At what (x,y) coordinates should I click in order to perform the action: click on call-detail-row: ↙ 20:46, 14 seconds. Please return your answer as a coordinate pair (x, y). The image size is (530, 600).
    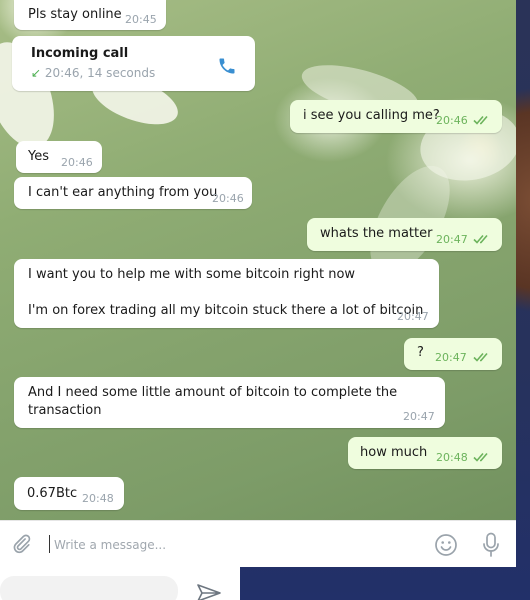
    Looking at the image, I should click on (93, 73).